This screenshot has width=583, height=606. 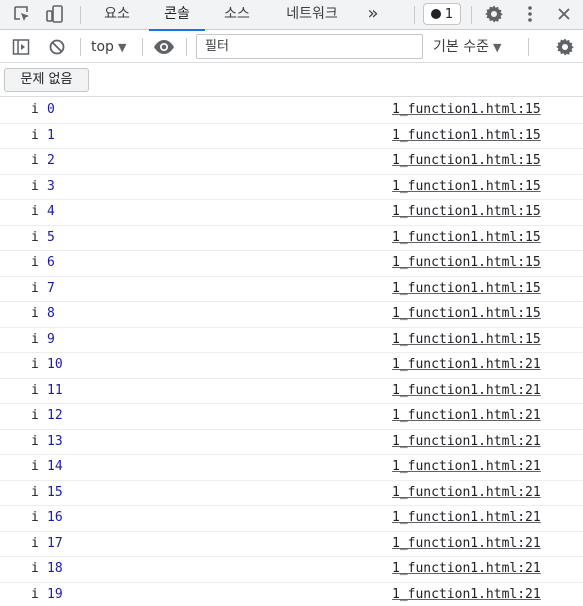 I want to click on devtools-tab-bar: 요소 콘솔 소스 네트워크 » 1, so click(x=291, y=15).